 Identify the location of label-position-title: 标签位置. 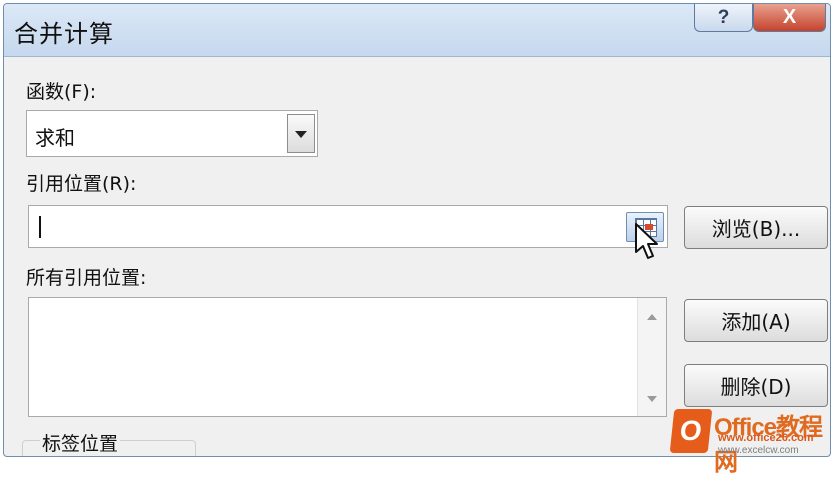
(80, 442).